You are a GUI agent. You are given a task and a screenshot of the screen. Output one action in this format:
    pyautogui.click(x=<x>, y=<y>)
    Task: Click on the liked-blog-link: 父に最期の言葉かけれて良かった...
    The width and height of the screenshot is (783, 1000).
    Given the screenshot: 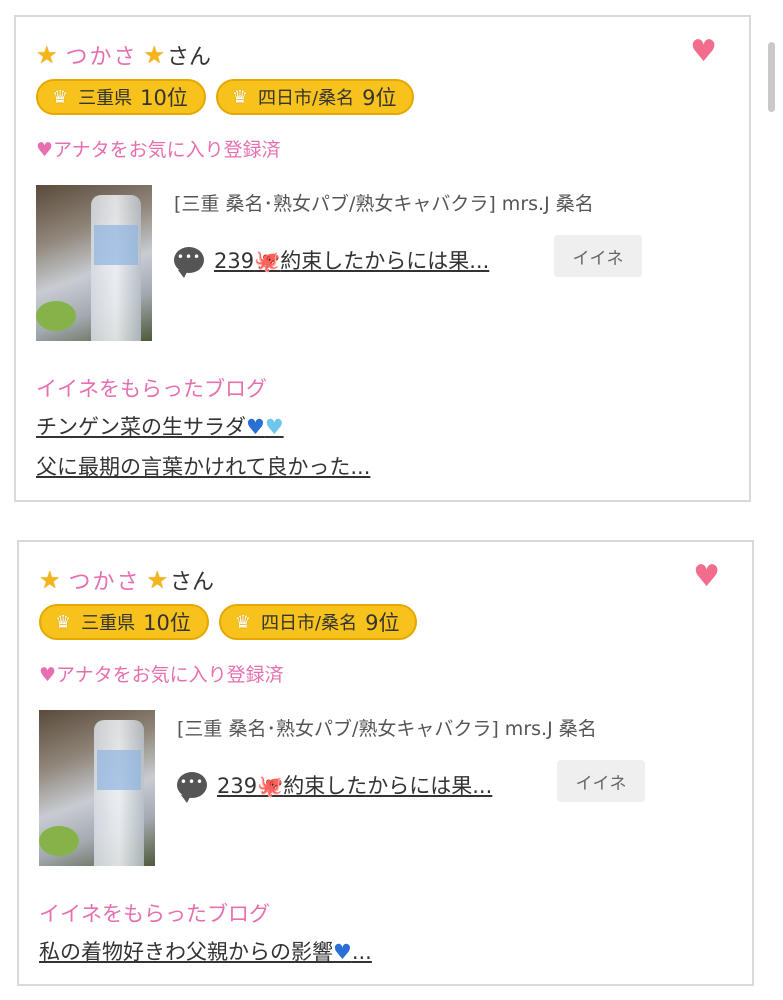 What is the action you would take?
    pyautogui.click(x=203, y=466)
    